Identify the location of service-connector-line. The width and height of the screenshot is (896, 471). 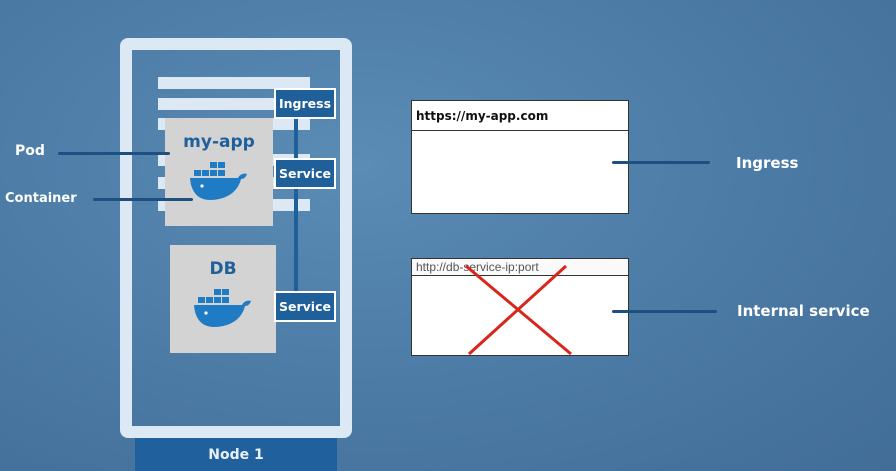
(296, 208).